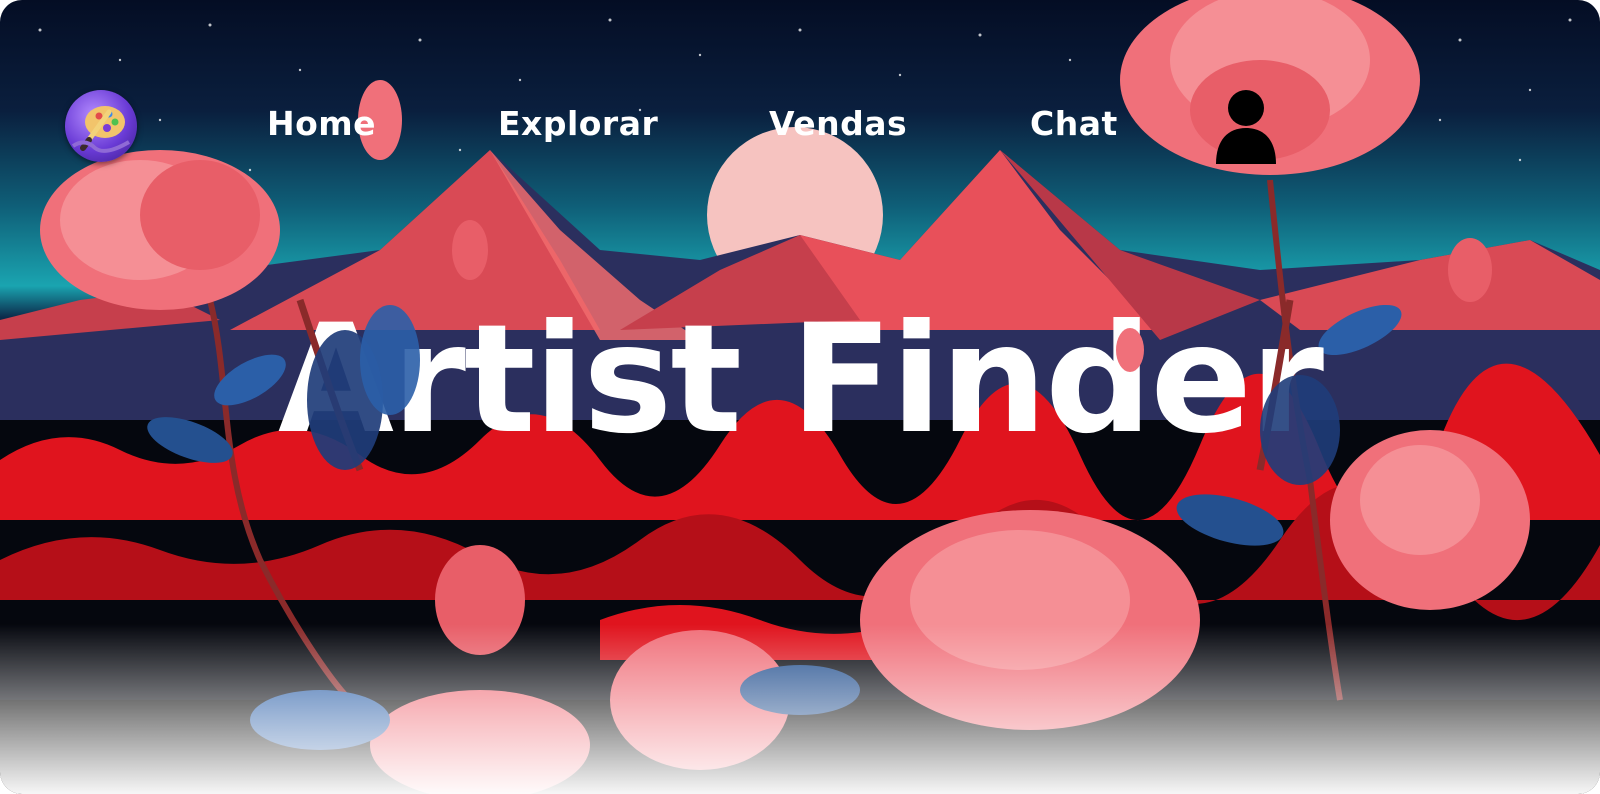 The height and width of the screenshot is (794, 1600). I want to click on user-profile-button, so click(1246, 127).